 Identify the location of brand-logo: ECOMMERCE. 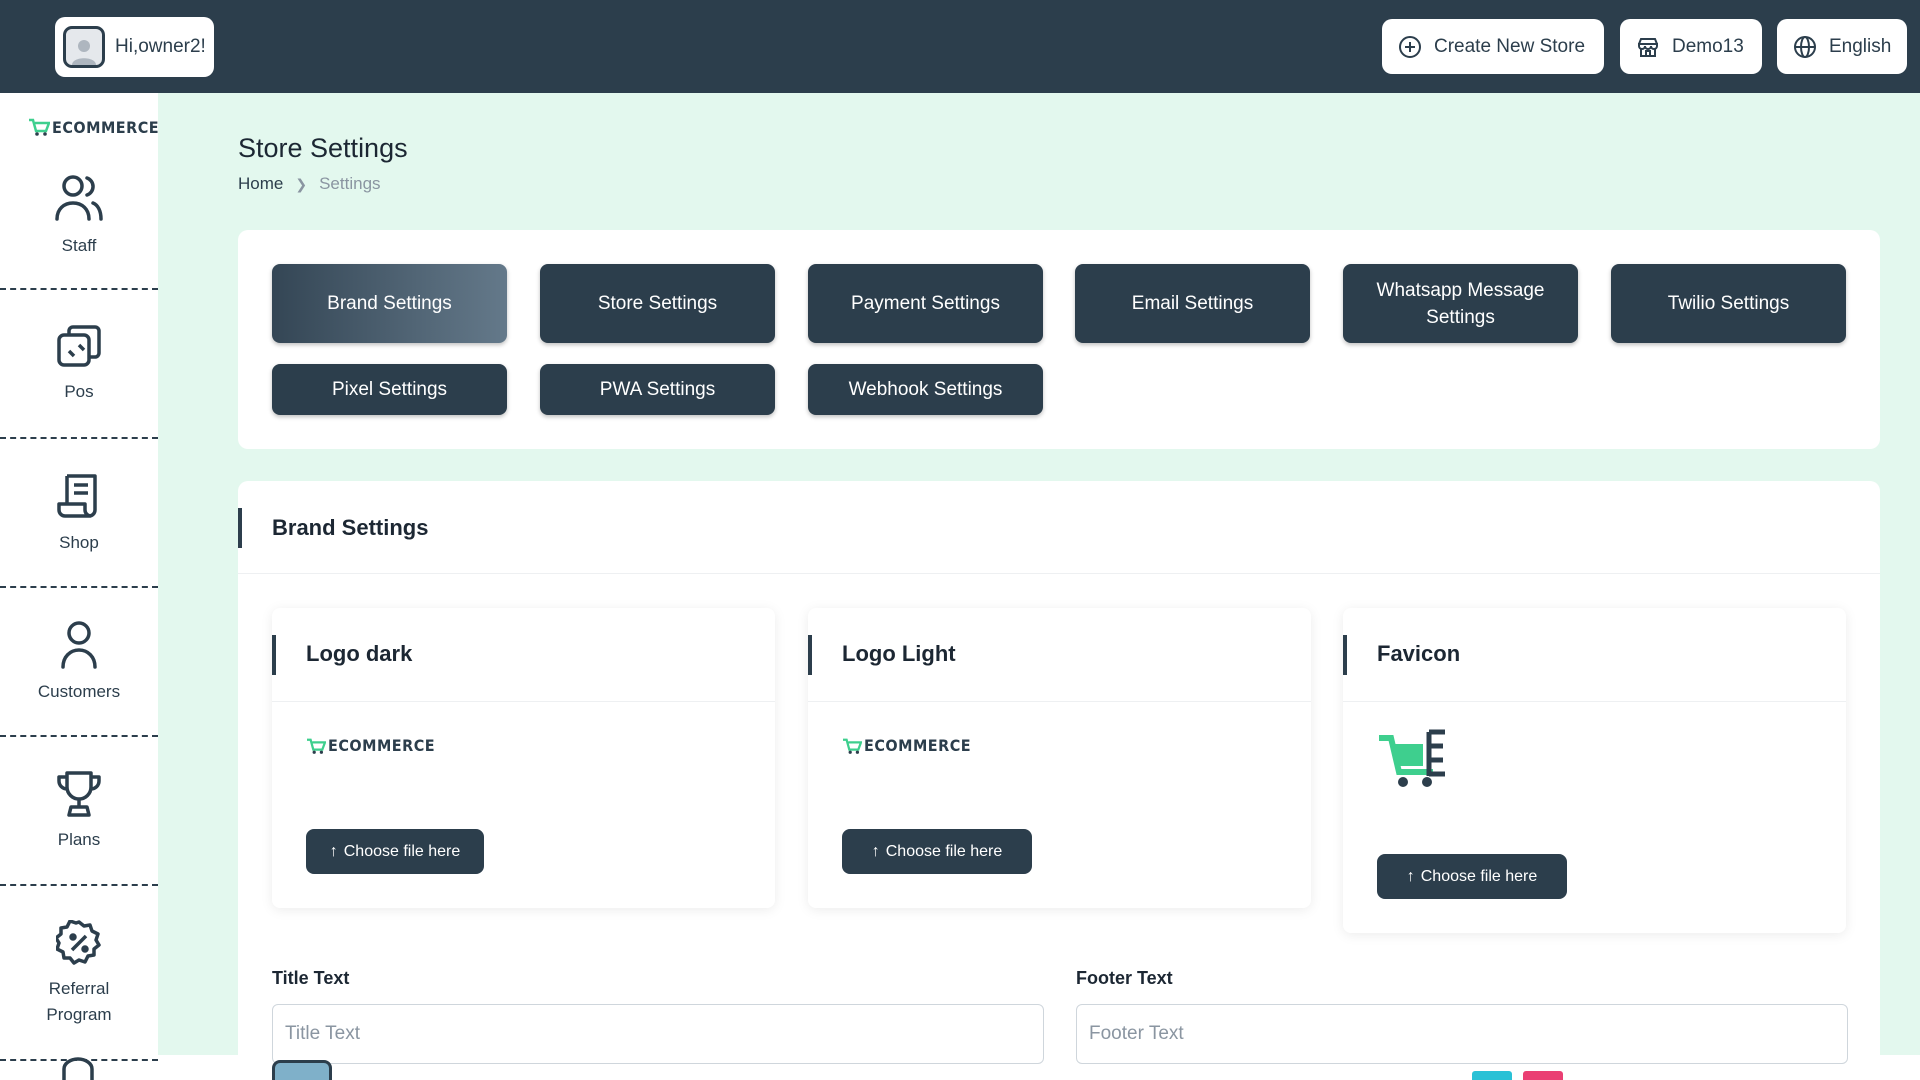
(93, 127).